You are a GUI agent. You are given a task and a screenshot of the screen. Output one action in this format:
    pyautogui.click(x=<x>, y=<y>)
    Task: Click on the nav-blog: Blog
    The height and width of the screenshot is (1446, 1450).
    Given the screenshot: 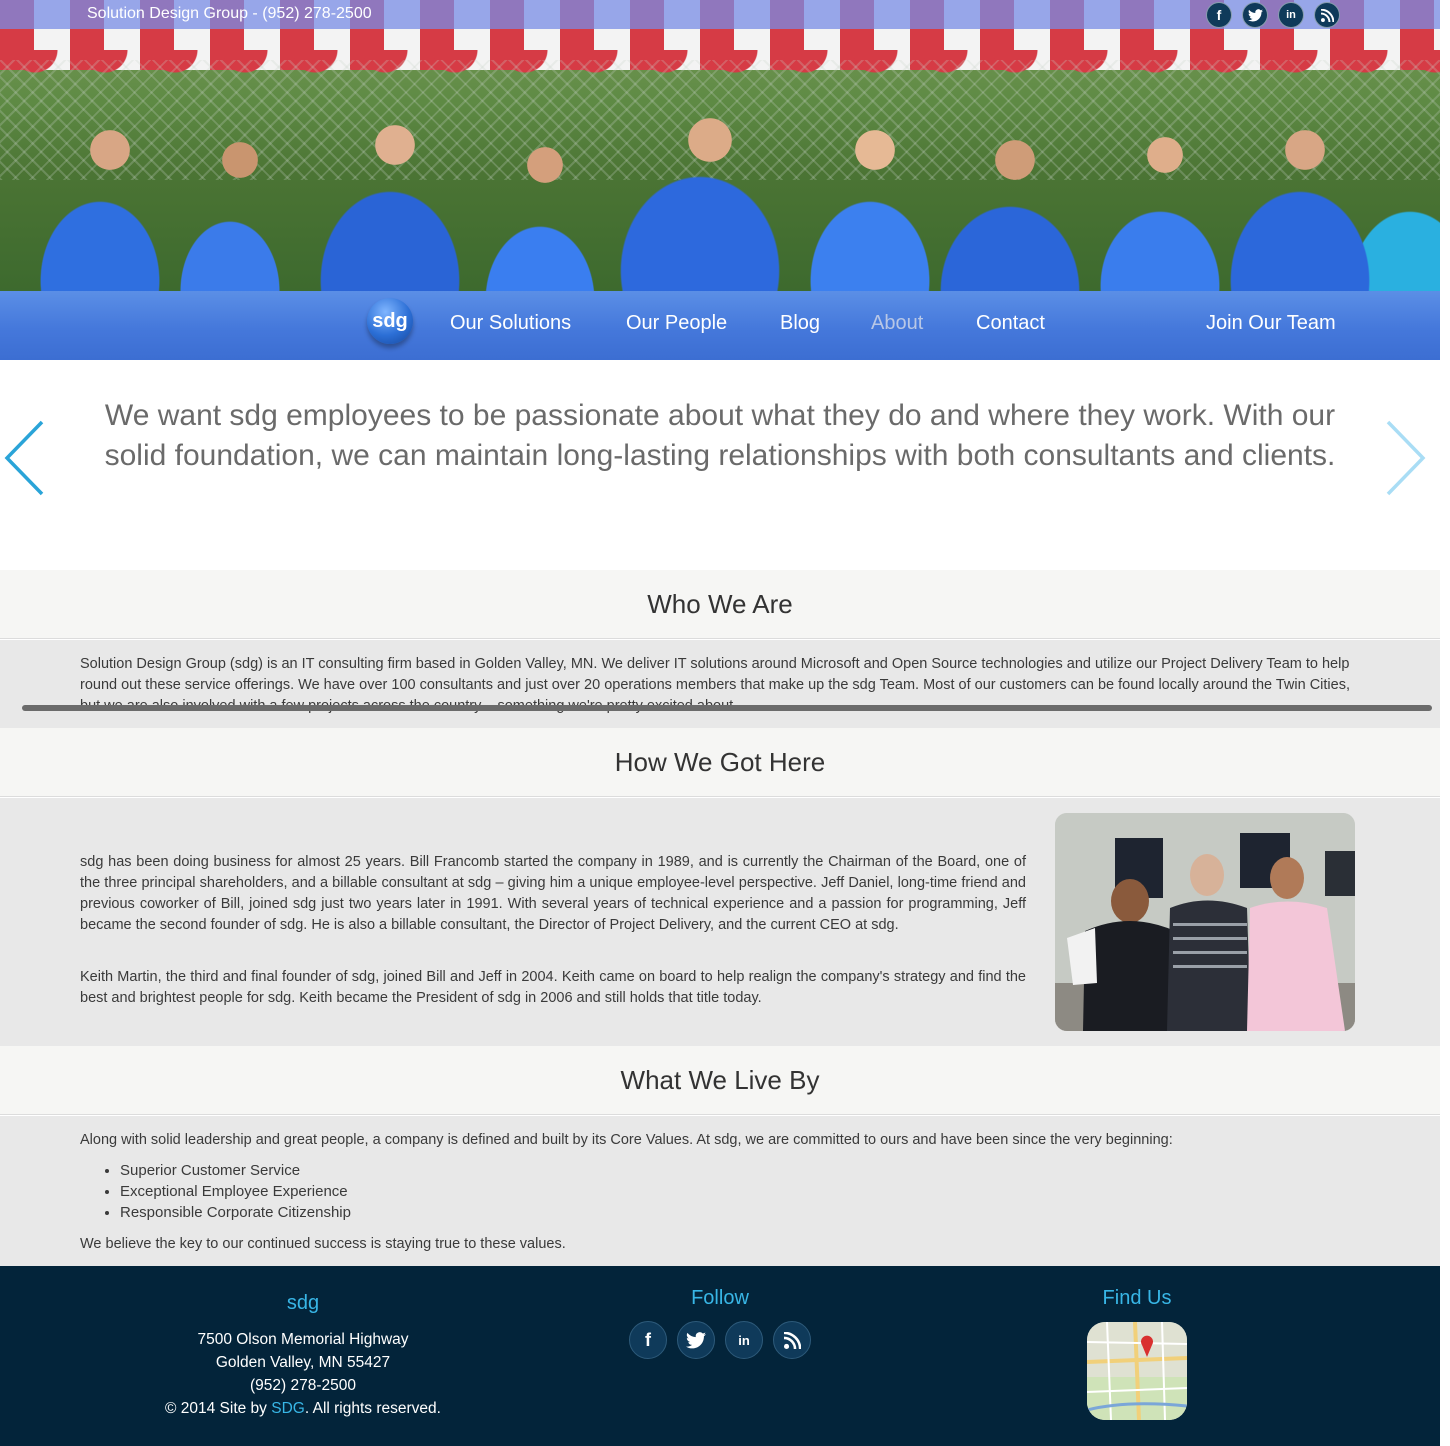 What is the action you would take?
    pyautogui.click(x=800, y=323)
    